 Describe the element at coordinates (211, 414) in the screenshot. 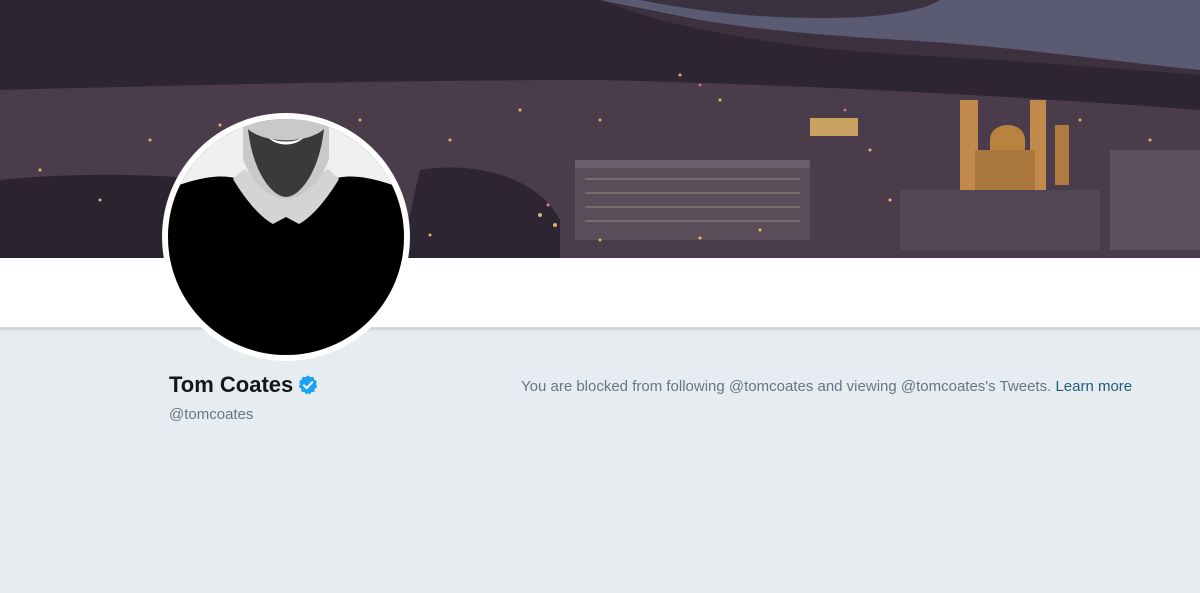

I see `profile-handle: @tomcoates` at that location.